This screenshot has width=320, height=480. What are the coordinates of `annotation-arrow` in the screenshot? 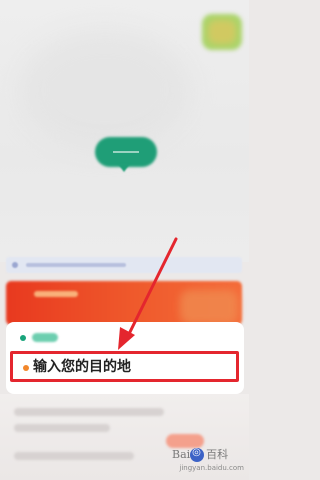 It's located at (148, 293).